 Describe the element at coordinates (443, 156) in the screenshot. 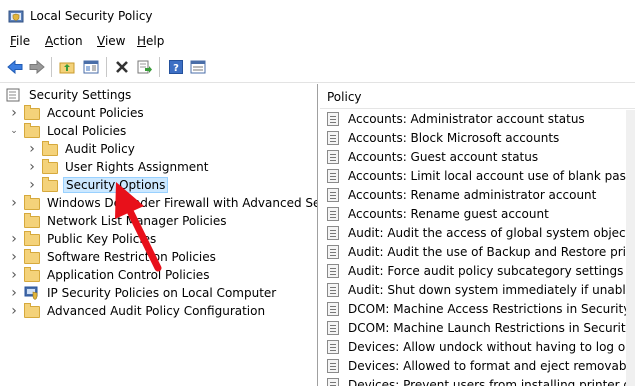

I see `policy-name: Accounts: Guest account status` at that location.